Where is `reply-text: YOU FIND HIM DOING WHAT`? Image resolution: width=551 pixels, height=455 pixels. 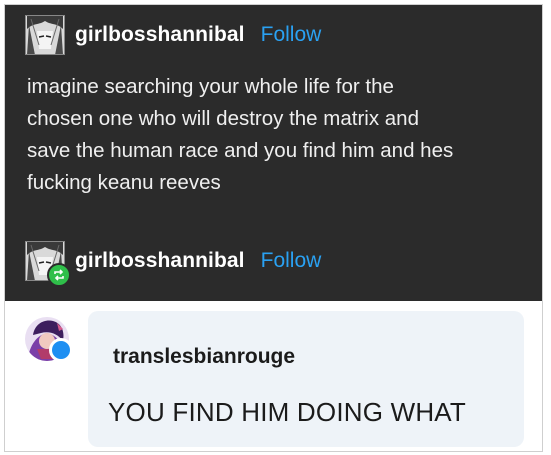 reply-text: YOU FIND HIM DOING WHAT is located at coordinates (287, 412).